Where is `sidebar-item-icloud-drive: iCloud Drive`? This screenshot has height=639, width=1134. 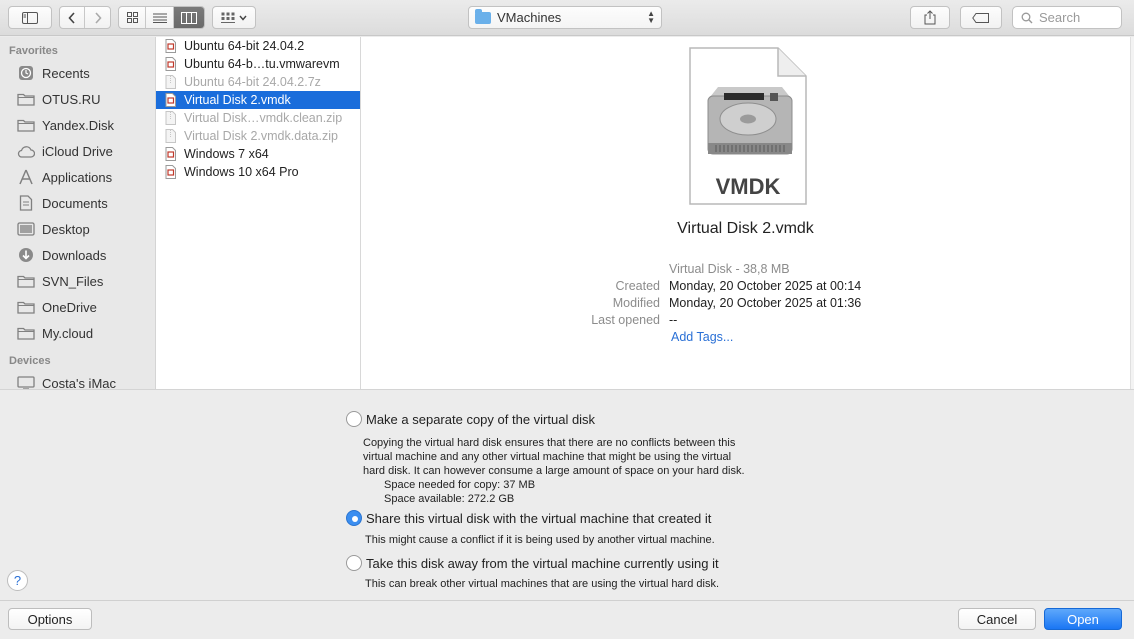 sidebar-item-icloud-drive: iCloud Drive is located at coordinates (77, 151).